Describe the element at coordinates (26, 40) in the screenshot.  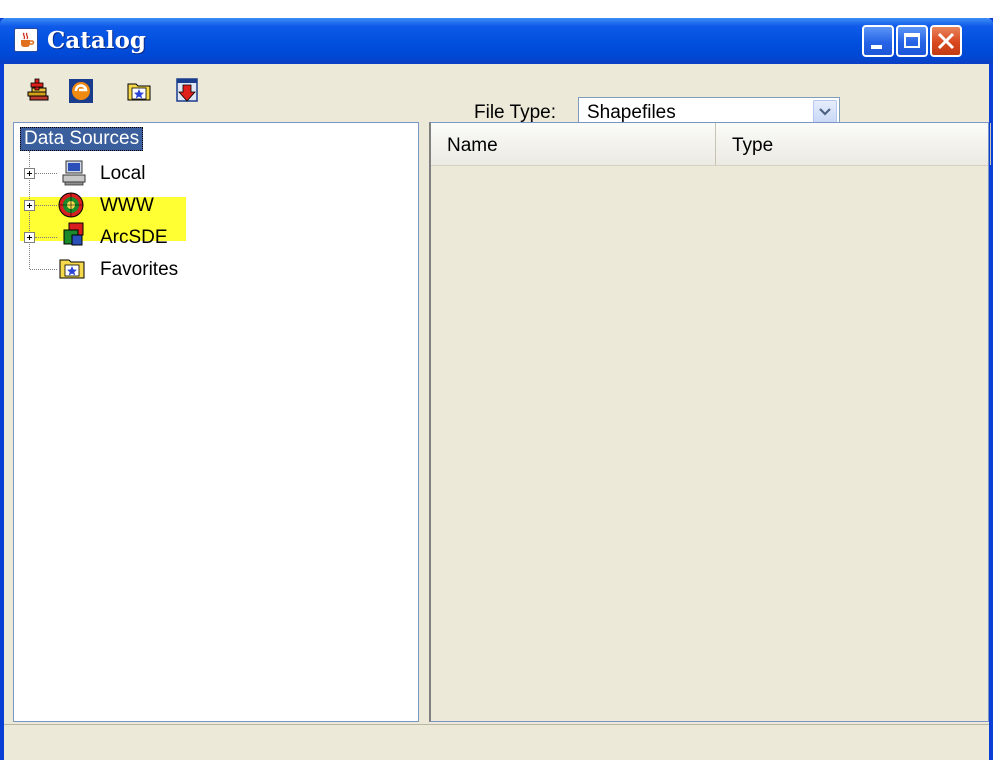
I see `java-cup-icon` at that location.